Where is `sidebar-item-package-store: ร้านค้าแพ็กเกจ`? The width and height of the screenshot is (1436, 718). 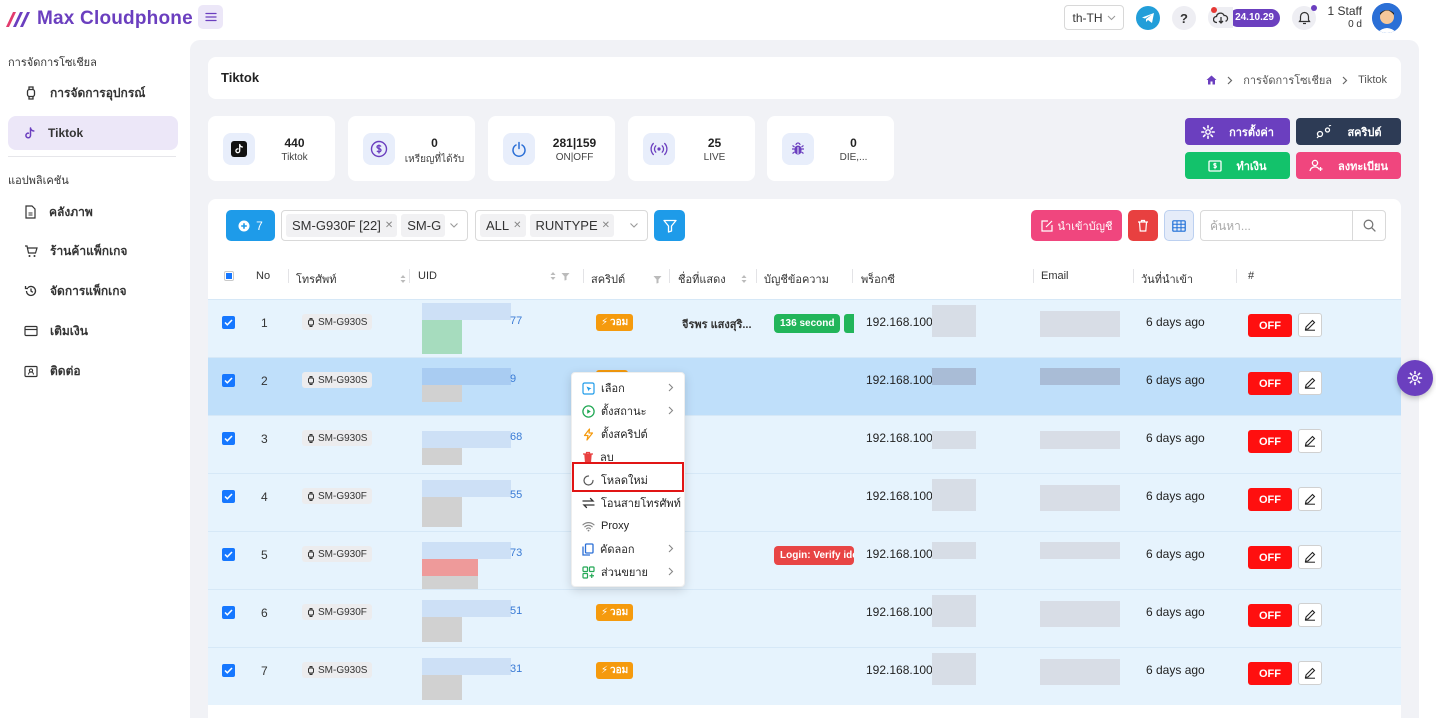
sidebar-item-package-store: ร้านค้าแพ็กเกจ is located at coordinates (93, 251).